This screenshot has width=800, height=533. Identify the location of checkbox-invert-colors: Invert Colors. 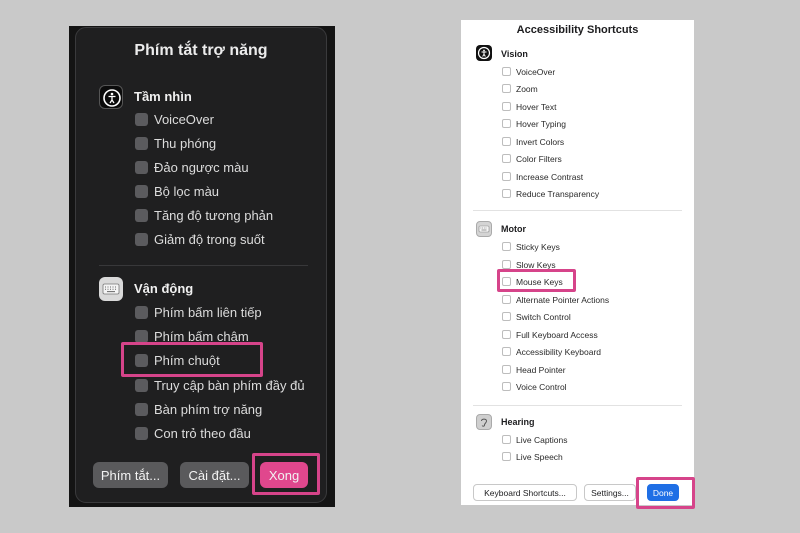
(533, 141).